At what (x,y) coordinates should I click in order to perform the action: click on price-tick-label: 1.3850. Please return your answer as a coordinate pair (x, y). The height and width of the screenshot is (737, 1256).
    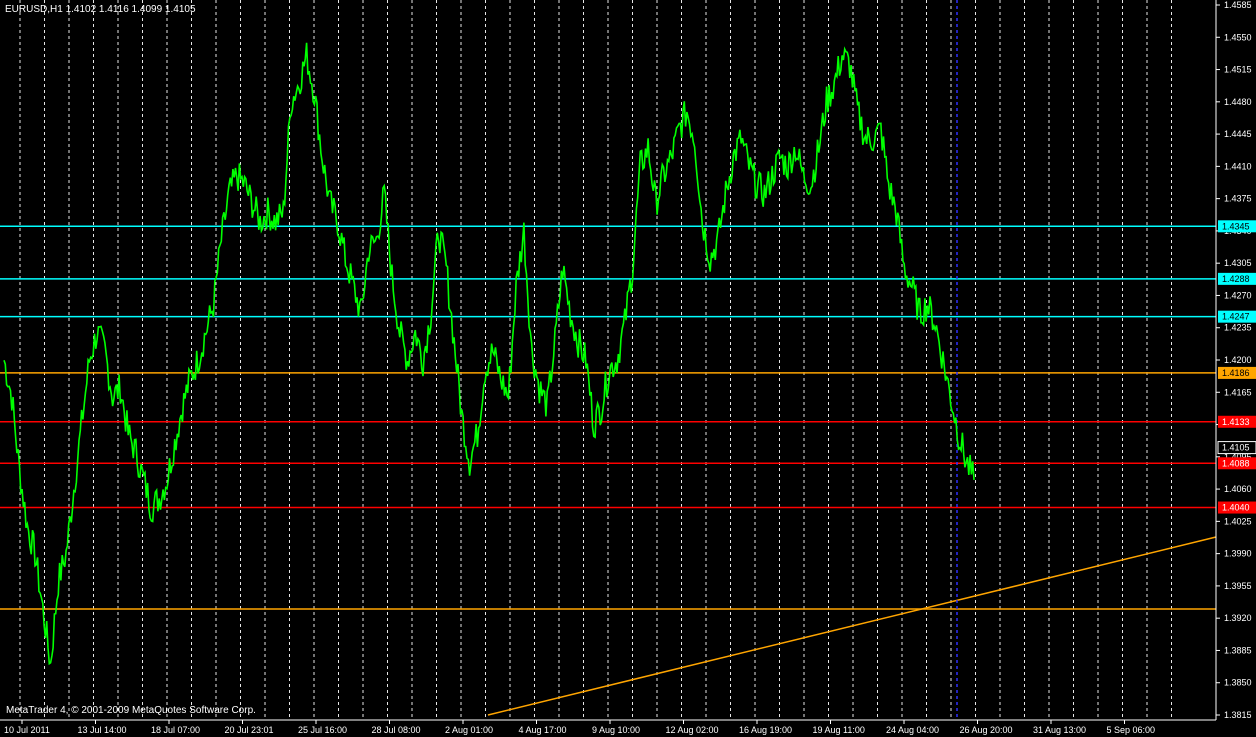
    Looking at the image, I should click on (1238, 683).